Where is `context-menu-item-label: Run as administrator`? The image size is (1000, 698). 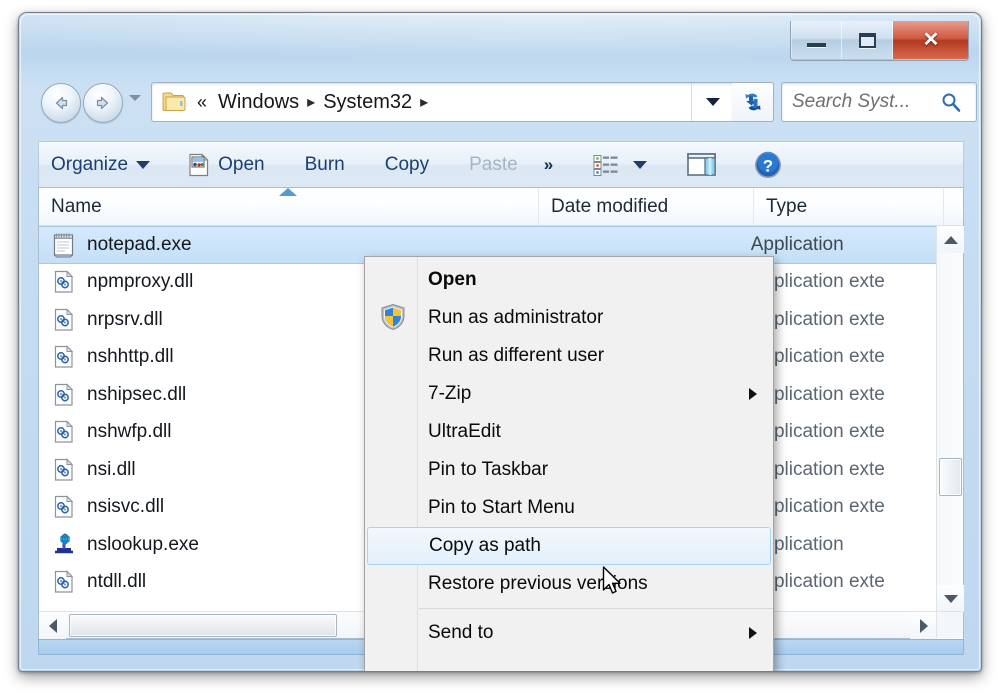
context-menu-item-label: Run as administrator is located at coordinates (516, 317).